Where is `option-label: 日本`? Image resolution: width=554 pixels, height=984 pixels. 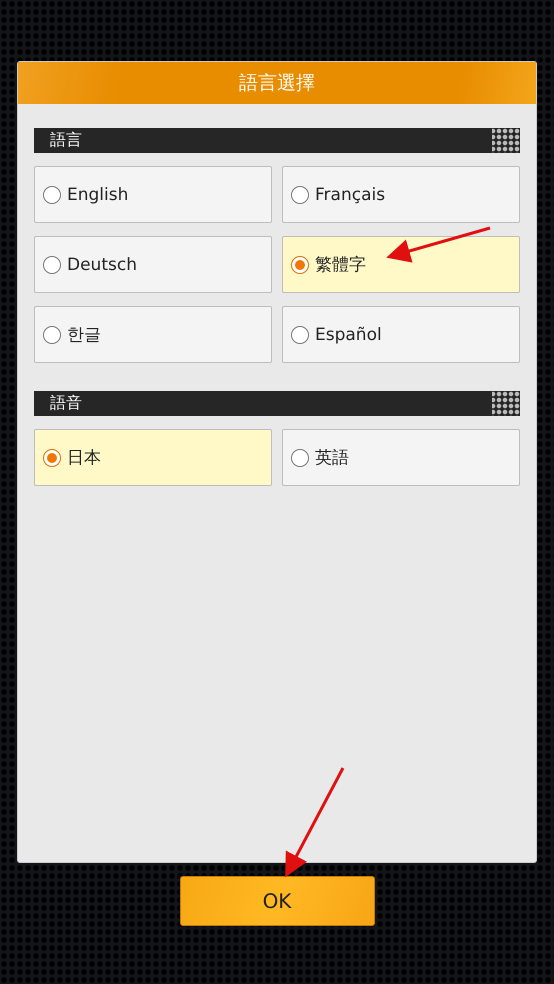
option-label: 日本 is located at coordinates (84, 458).